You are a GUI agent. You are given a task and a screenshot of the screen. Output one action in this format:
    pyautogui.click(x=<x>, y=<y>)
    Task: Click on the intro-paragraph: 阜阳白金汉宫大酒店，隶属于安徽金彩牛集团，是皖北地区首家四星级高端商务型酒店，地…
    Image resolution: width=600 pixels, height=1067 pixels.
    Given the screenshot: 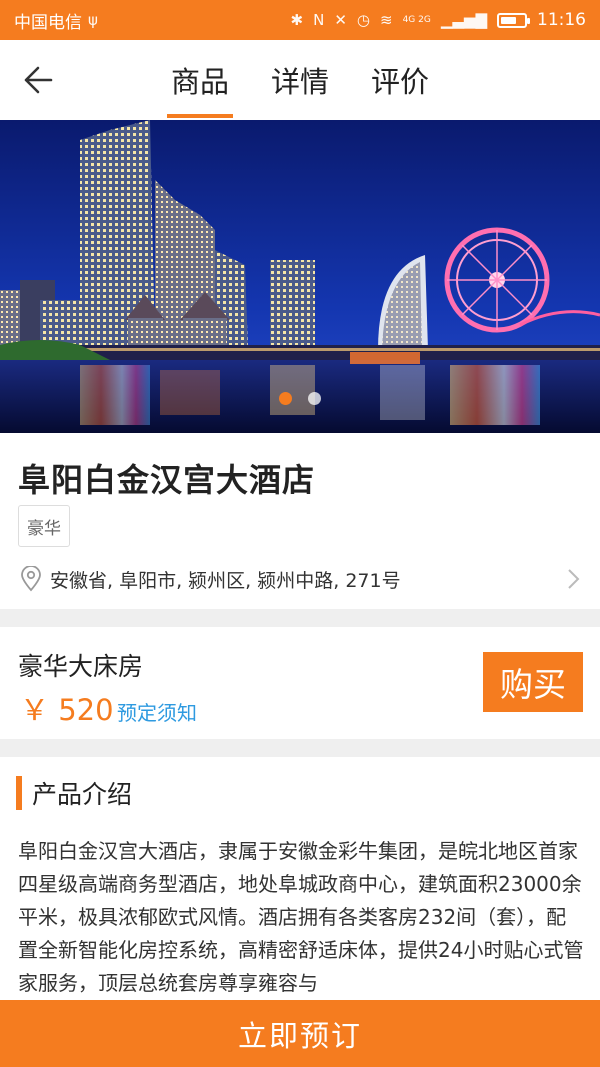 What is the action you would take?
    pyautogui.click(x=301, y=917)
    